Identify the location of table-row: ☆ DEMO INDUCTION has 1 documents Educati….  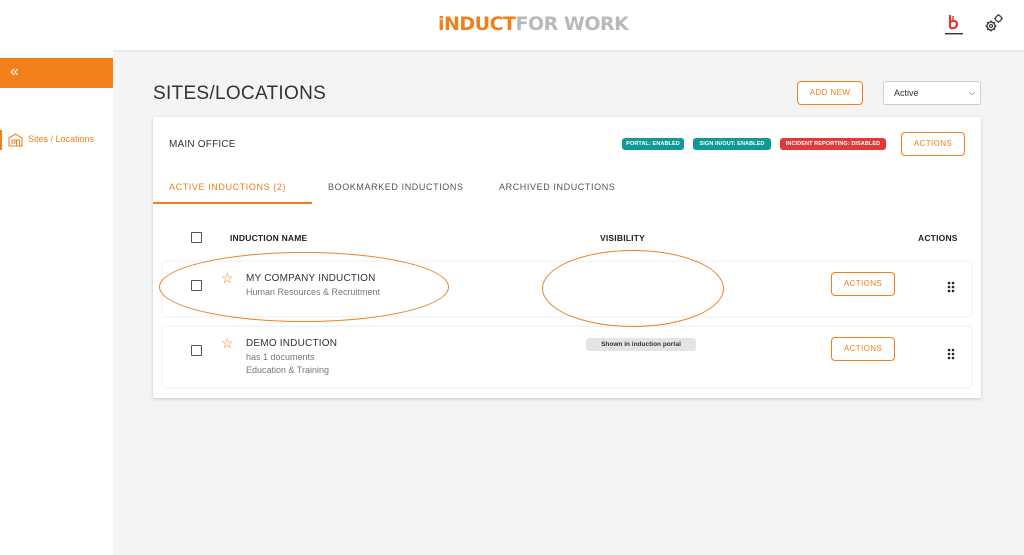
(567, 357).